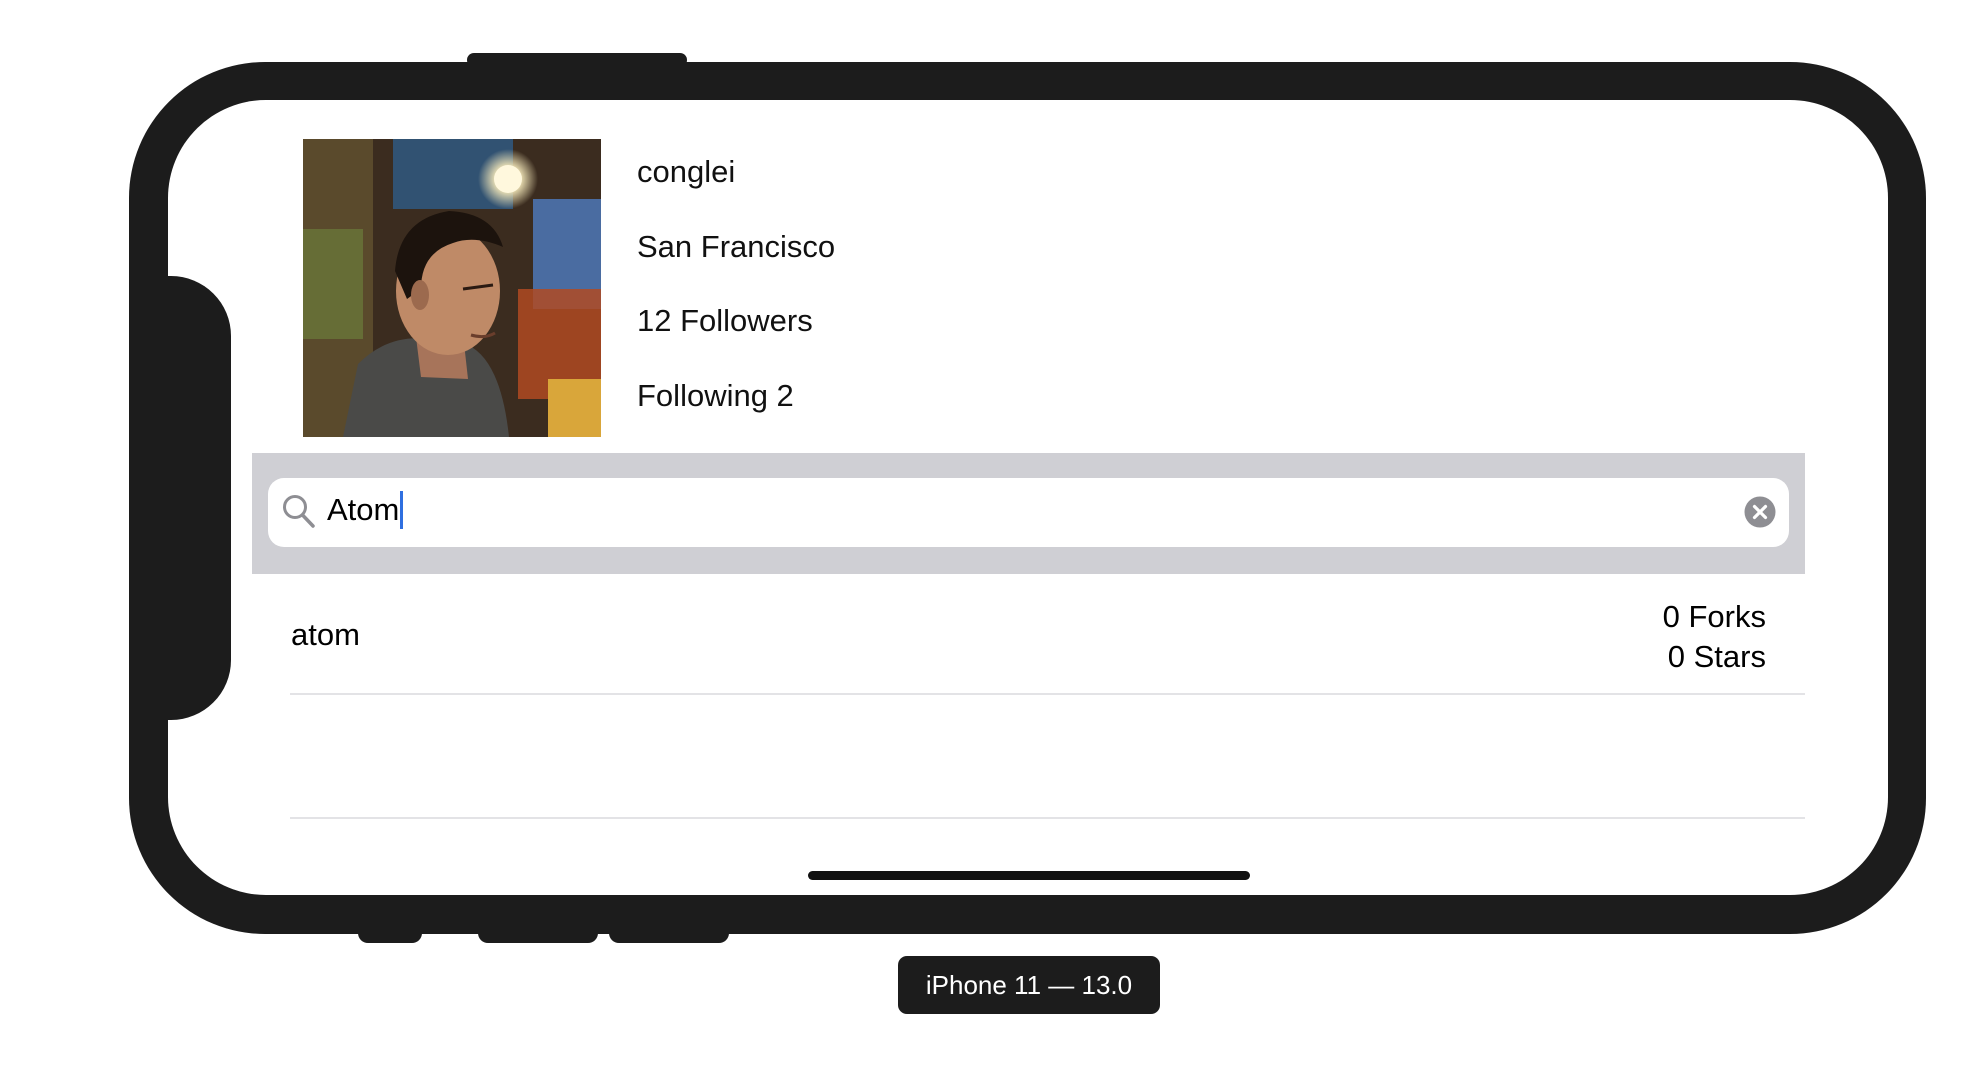  Describe the element at coordinates (325, 634) in the screenshot. I see `repo-name: atom` at that location.